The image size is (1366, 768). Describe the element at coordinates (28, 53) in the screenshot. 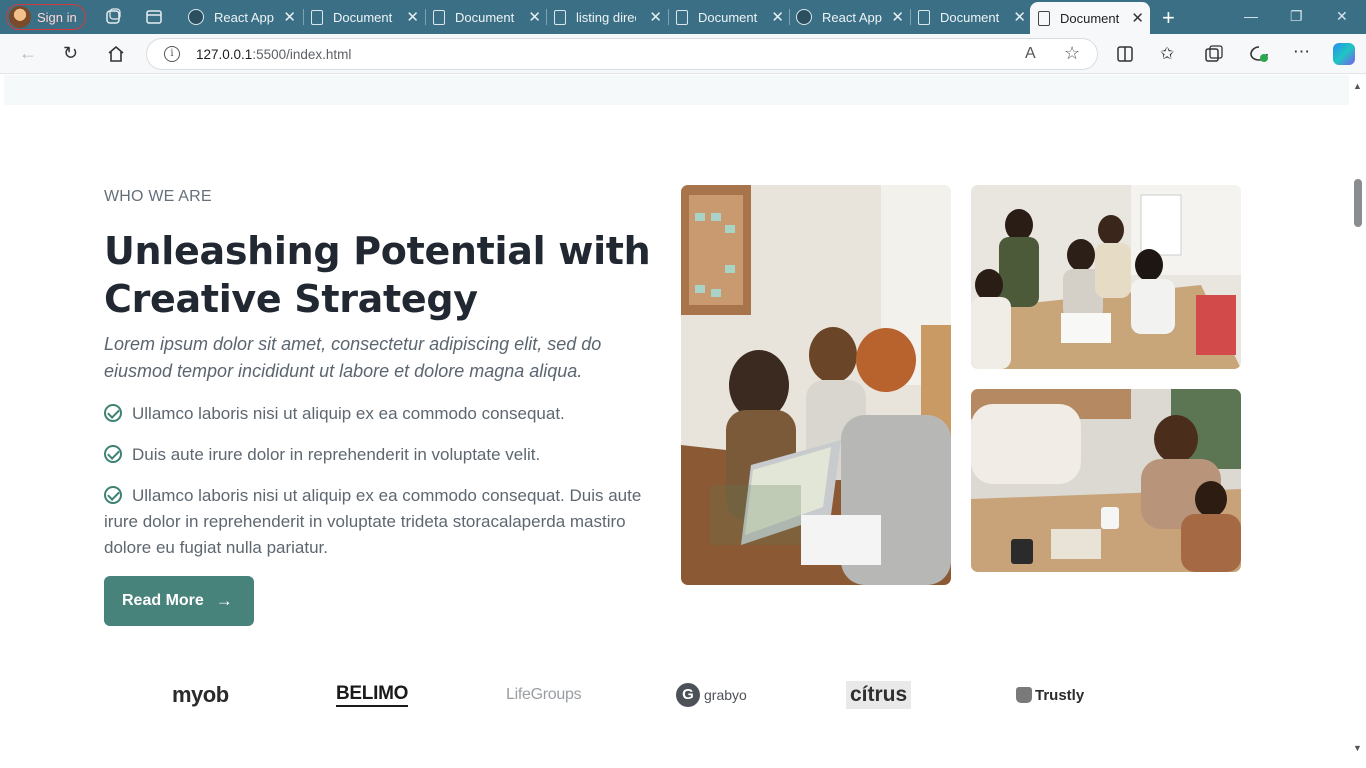

I see `back-arrow-icon: ←` at that location.